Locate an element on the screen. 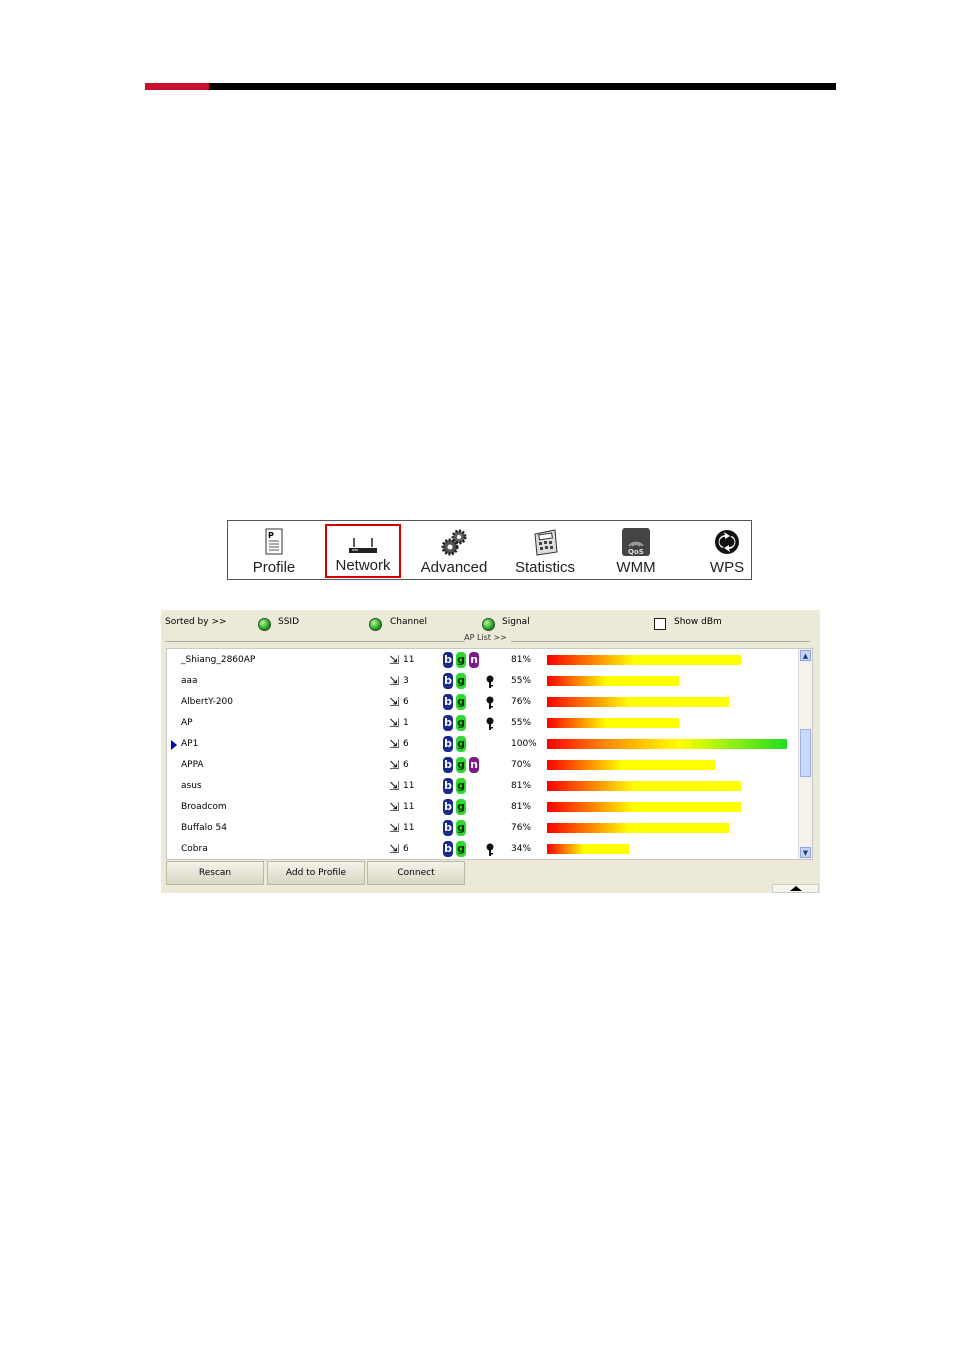 Image resolution: width=954 pixels, height=1350 pixels. ap-channel: 3 is located at coordinates (406, 681).